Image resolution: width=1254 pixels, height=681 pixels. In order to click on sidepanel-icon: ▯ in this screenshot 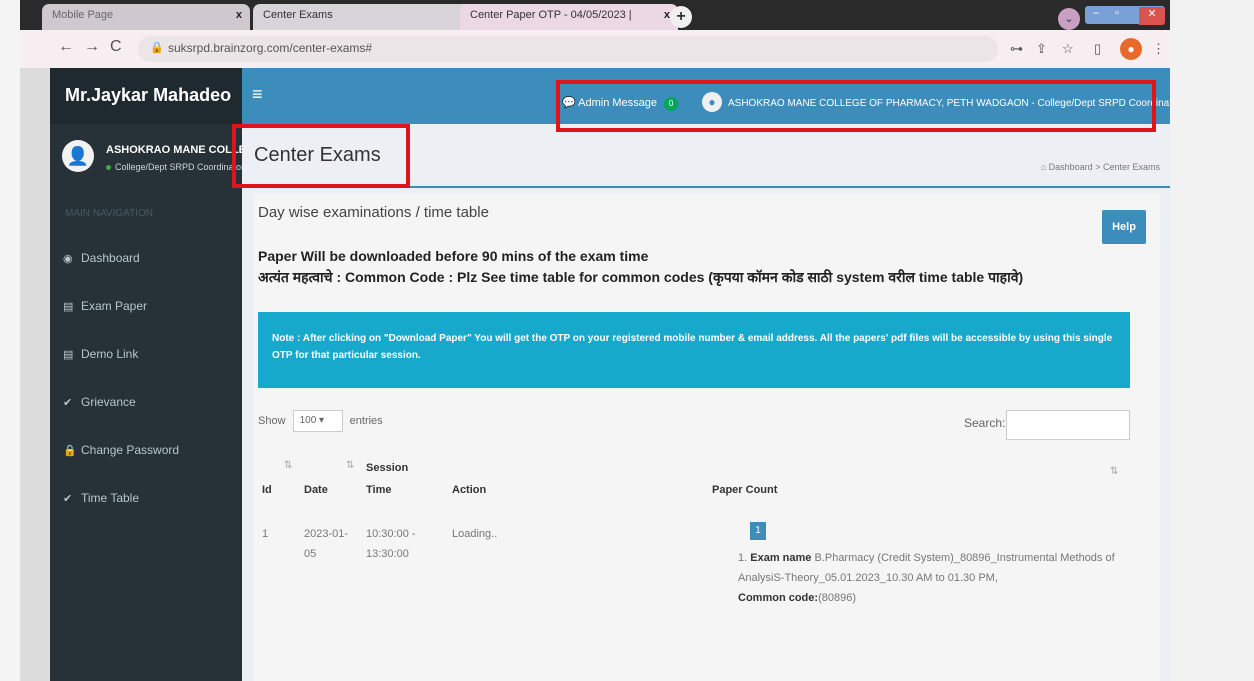, I will do `click(1097, 49)`.